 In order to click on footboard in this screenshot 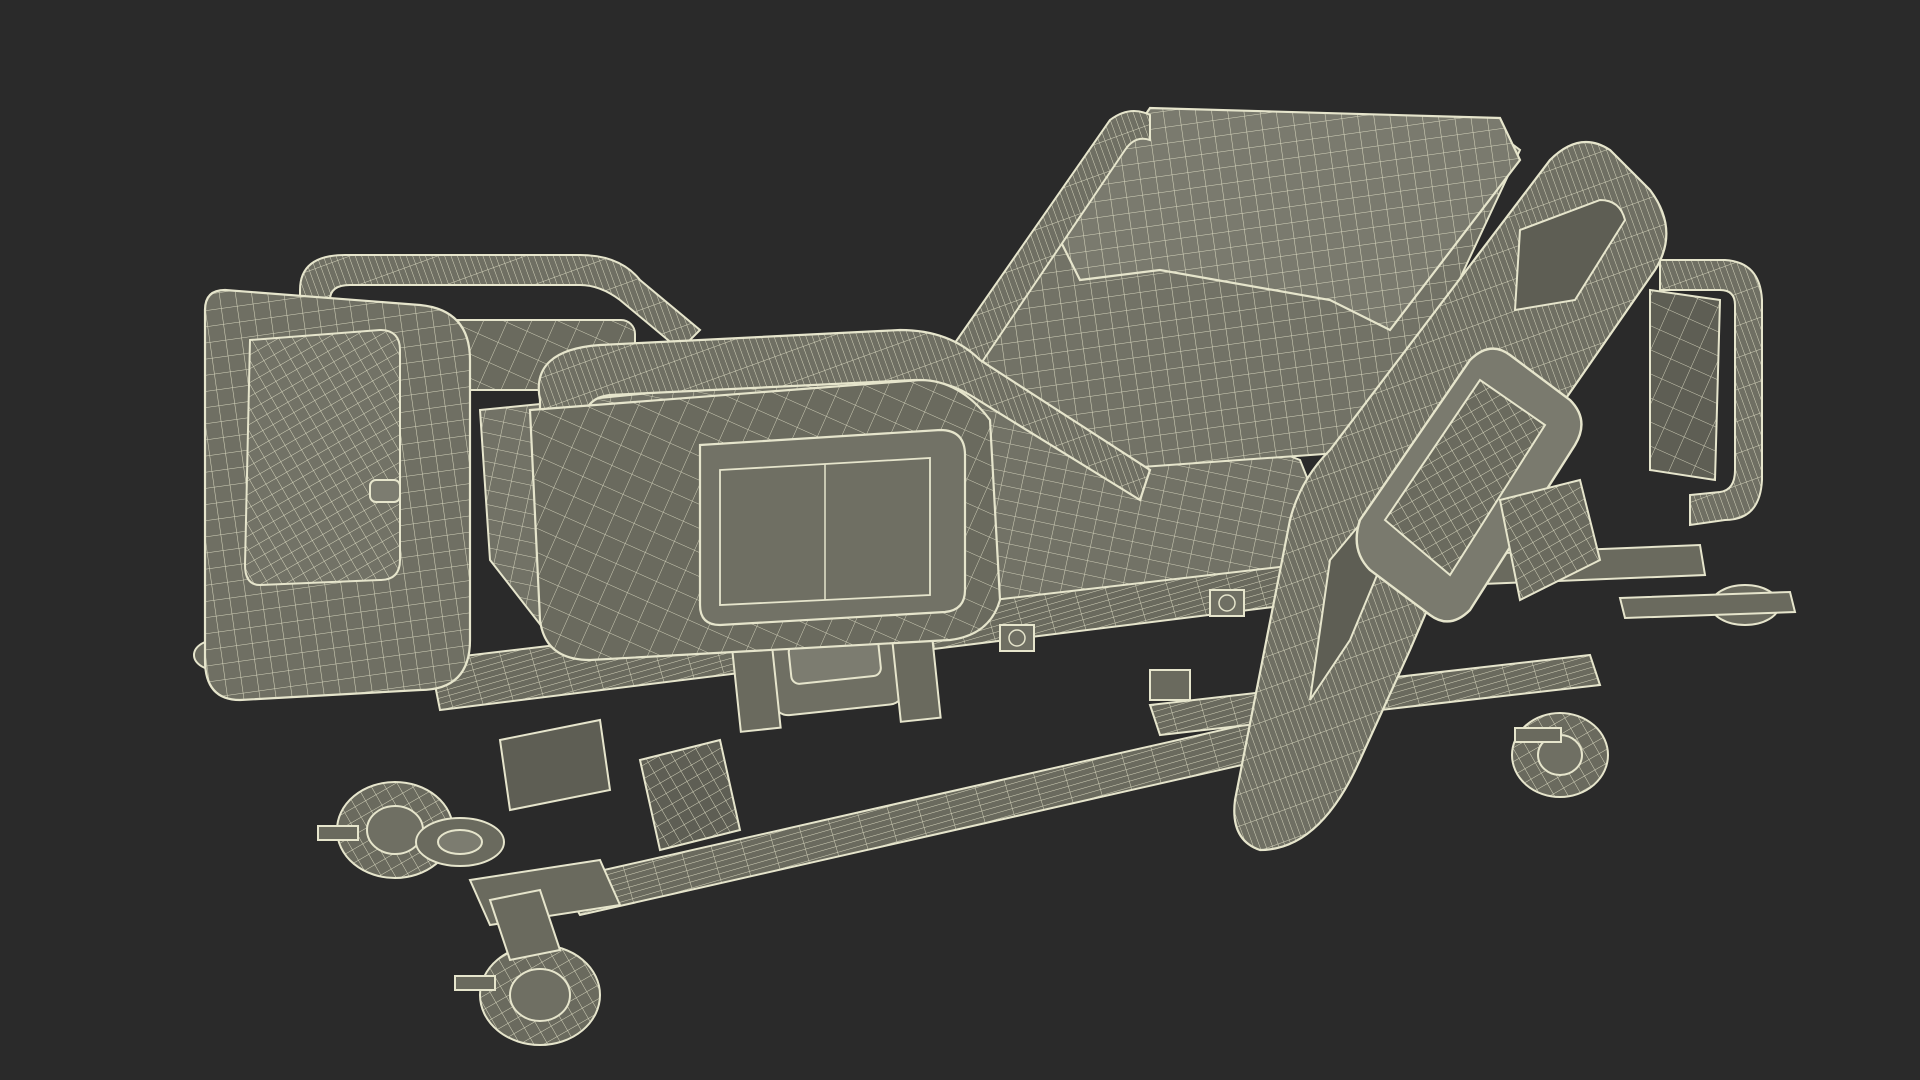, I will do `click(337, 495)`.